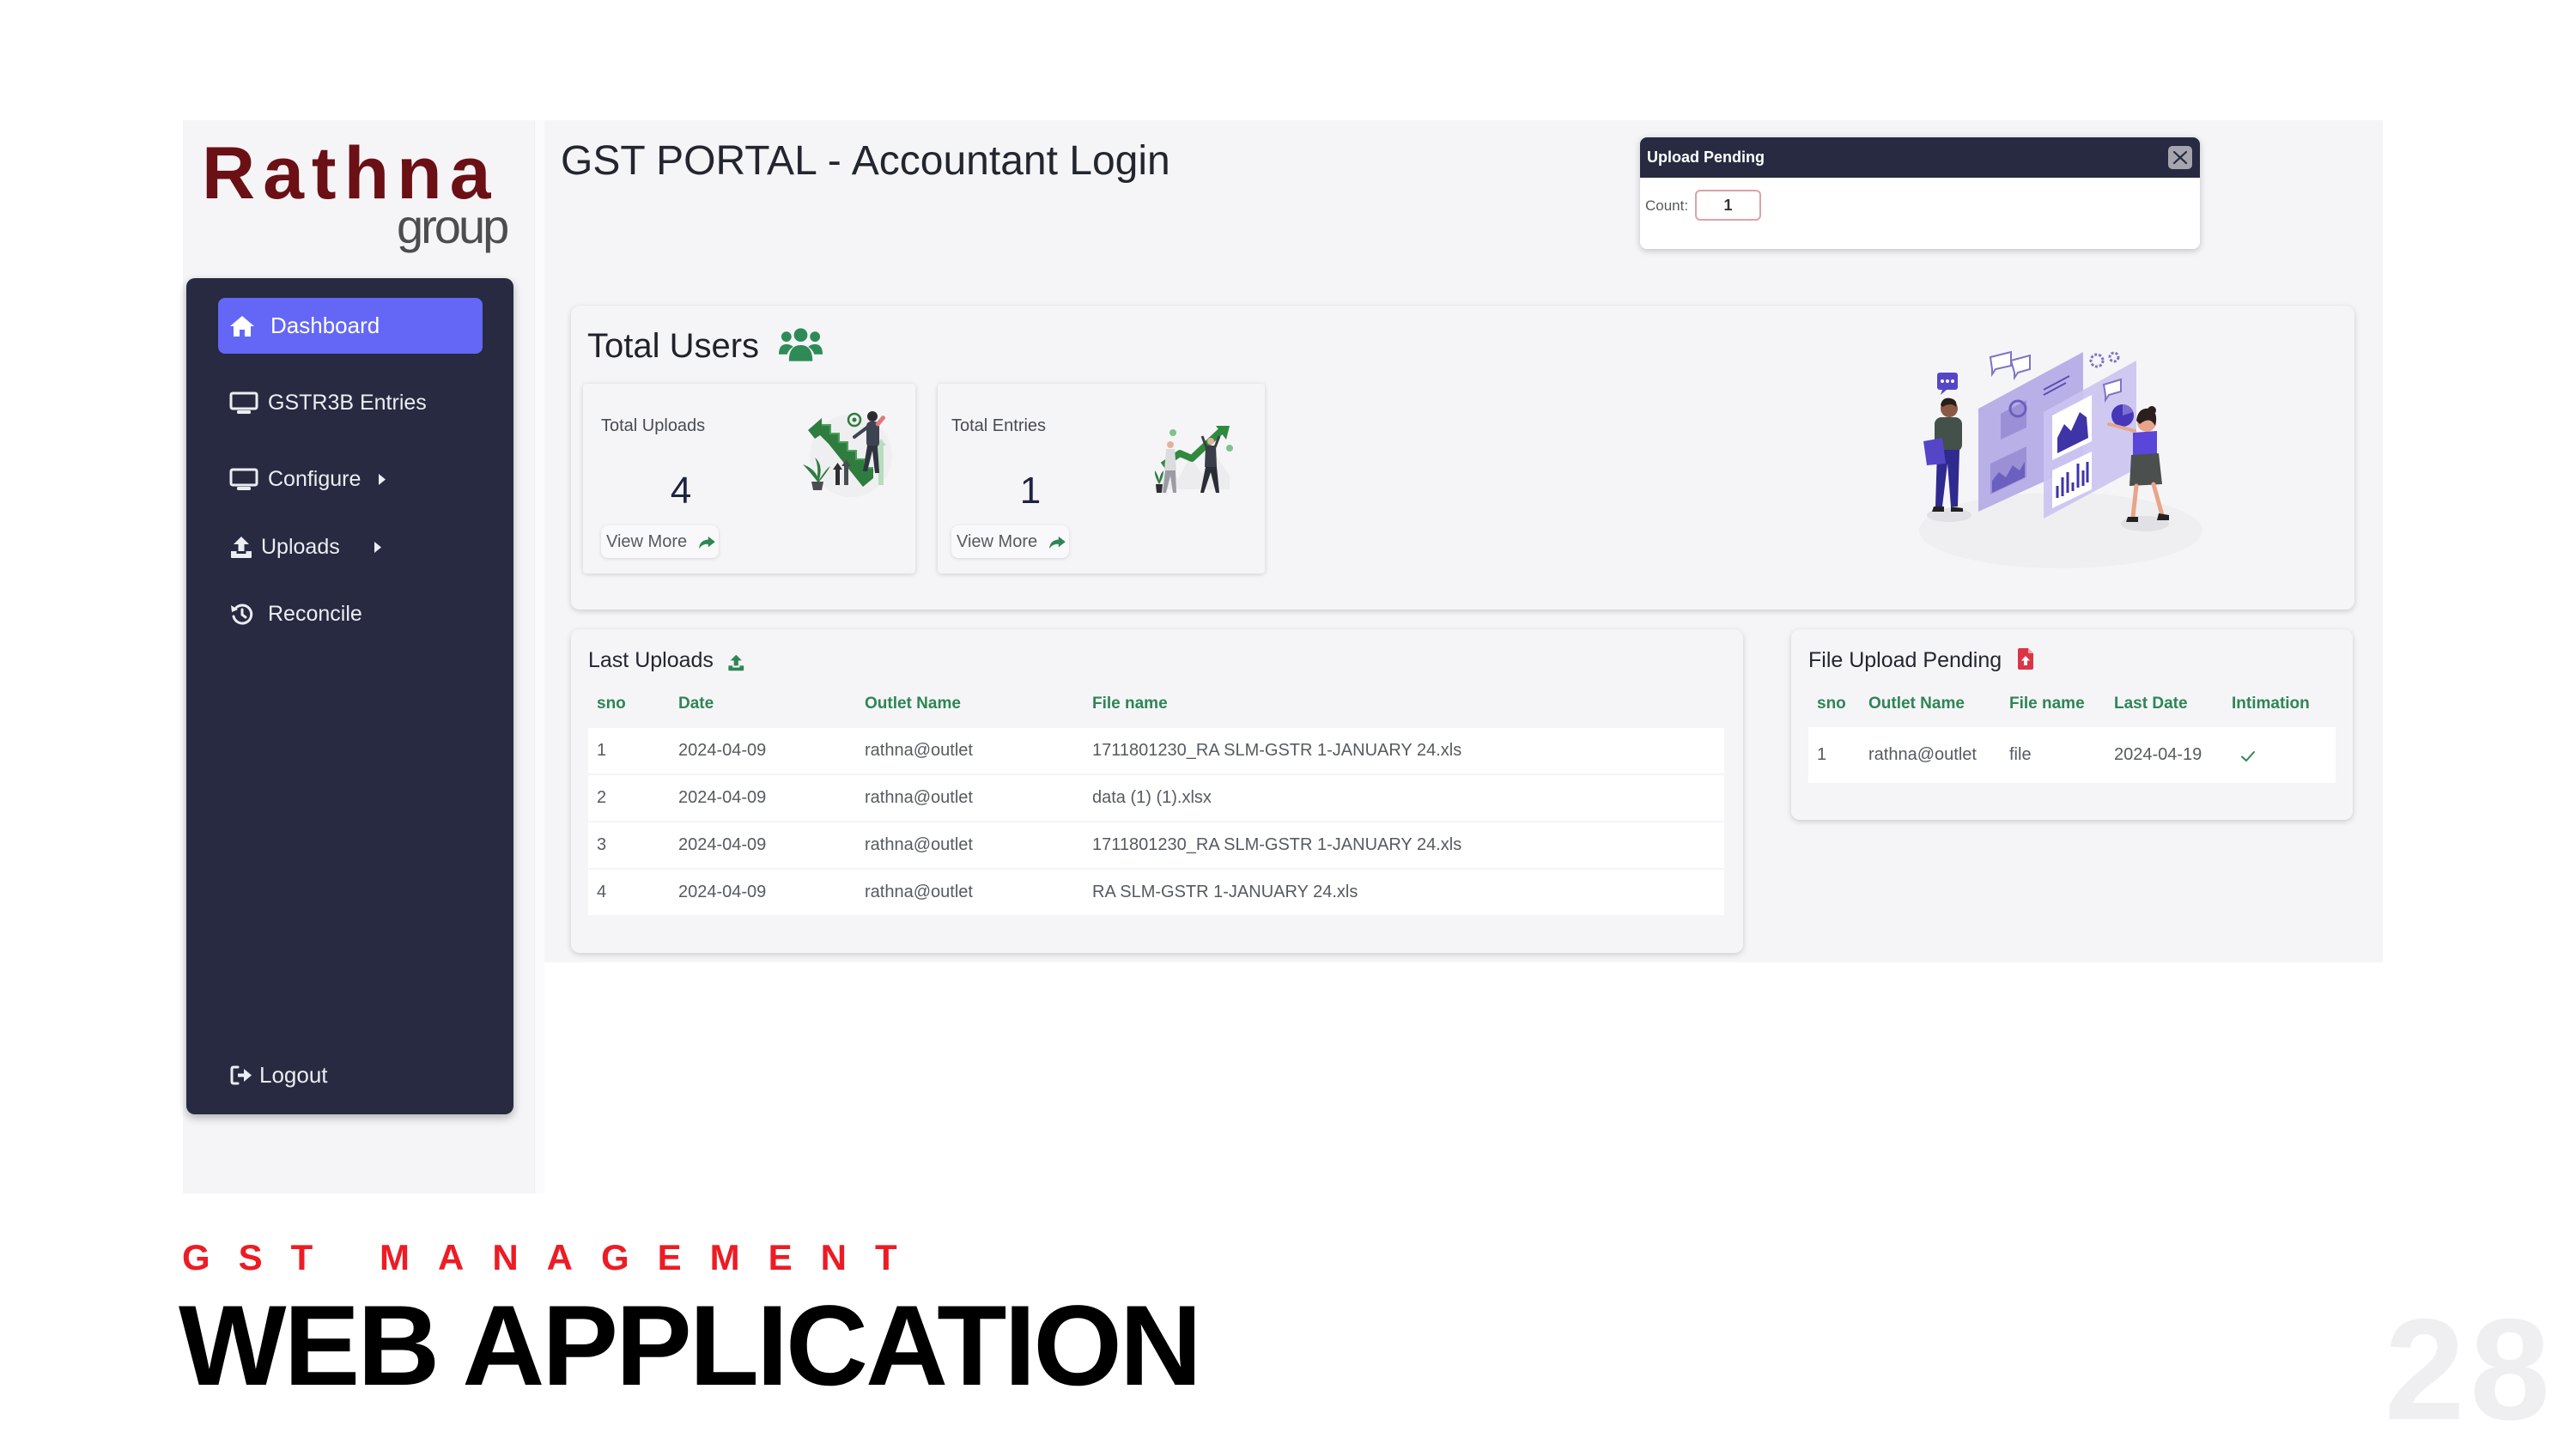  I want to click on popup-title: Upload Pending, so click(1706, 158).